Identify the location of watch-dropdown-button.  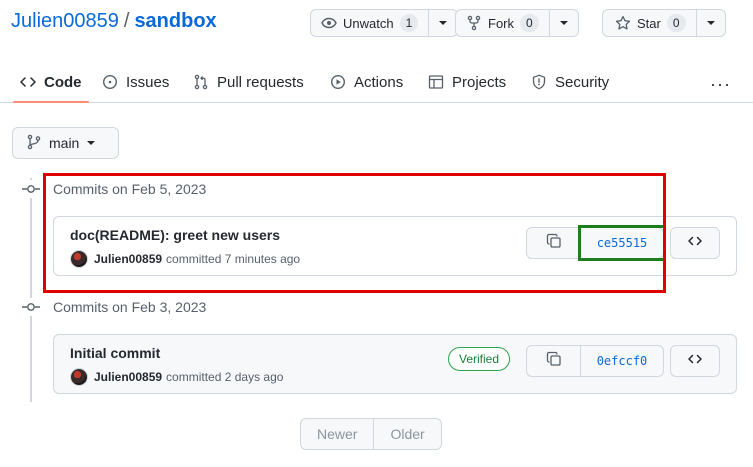
(443, 23).